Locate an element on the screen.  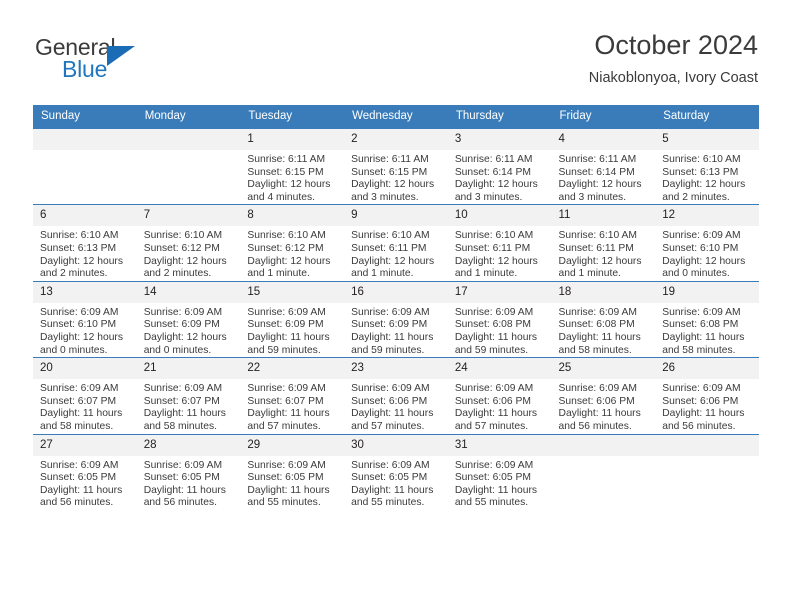
triangle-icon is located at coordinates (121, 56).